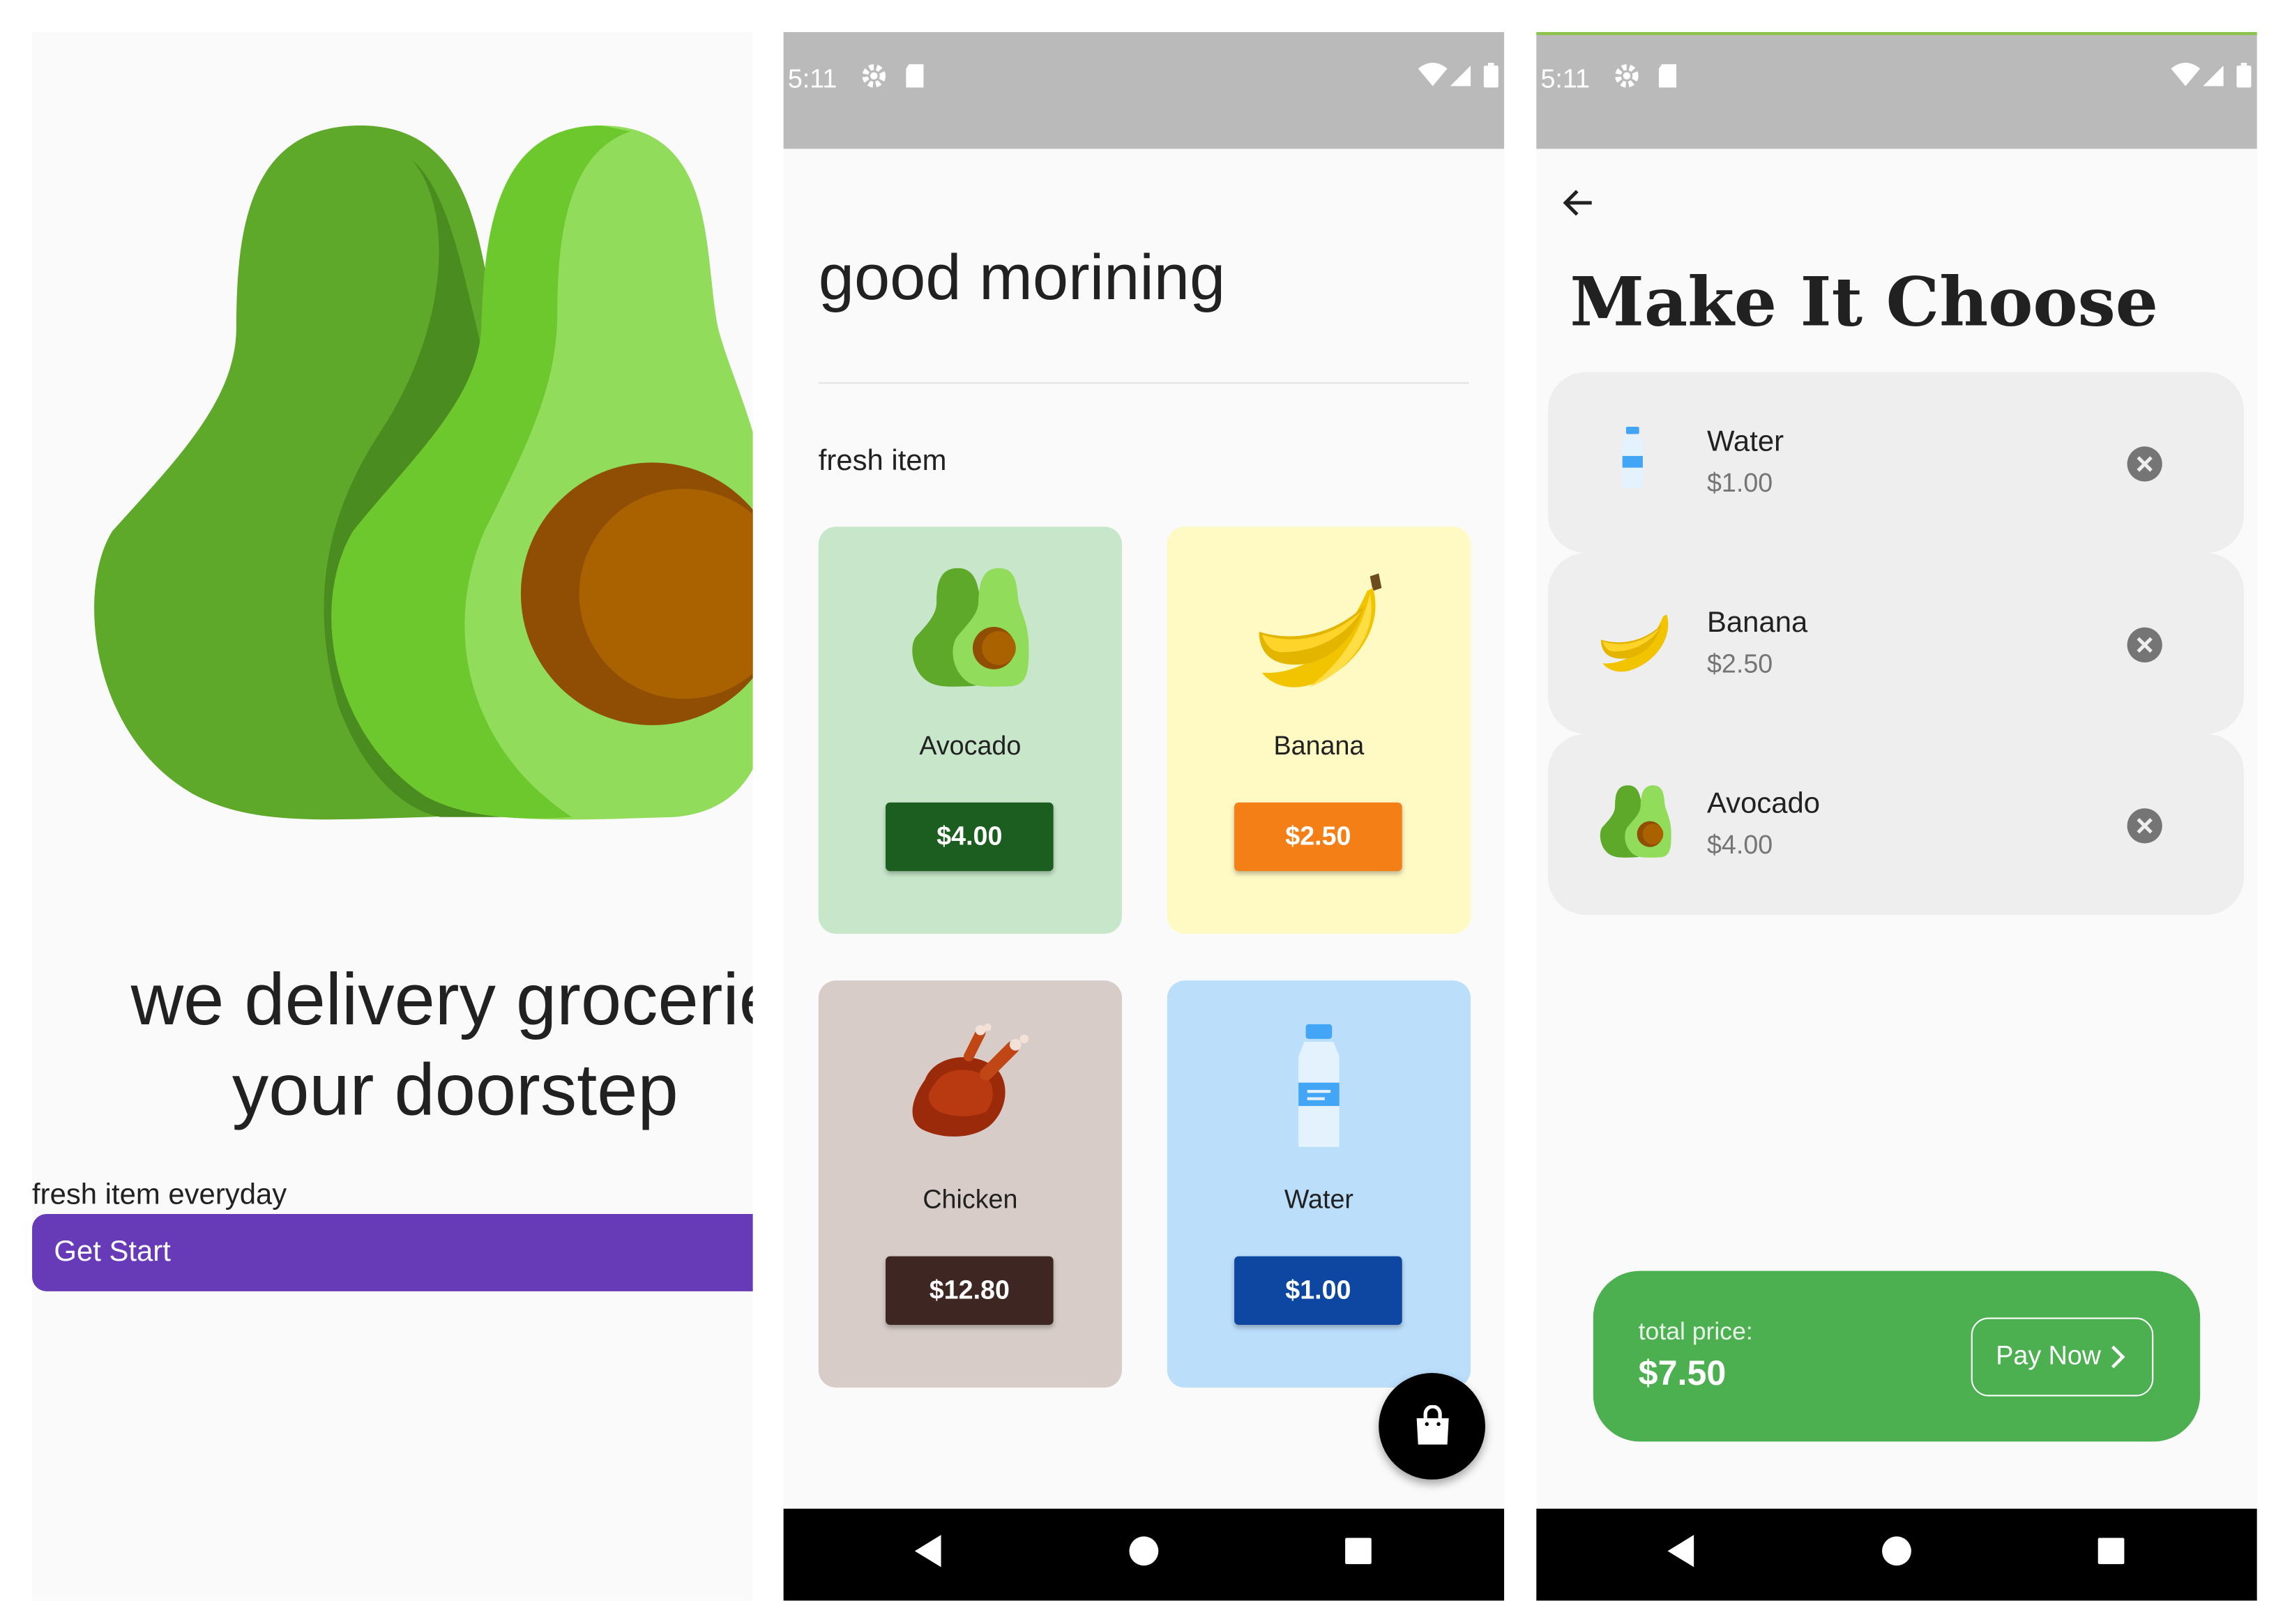  What do you see at coordinates (1745, 442) in the screenshot?
I see `item-name: Water` at bounding box center [1745, 442].